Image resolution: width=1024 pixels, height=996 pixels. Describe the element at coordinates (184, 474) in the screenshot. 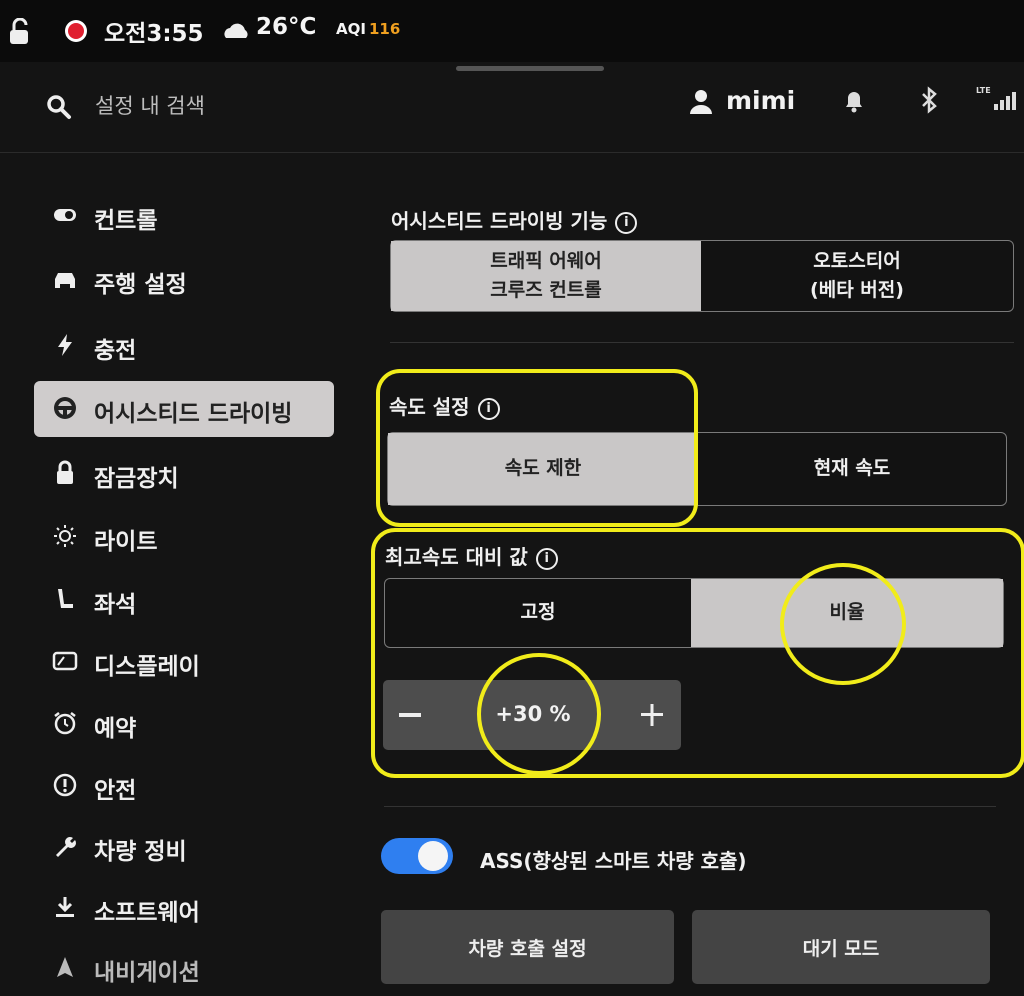

I see `sidebar-item-locks: 잠금장치` at that location.